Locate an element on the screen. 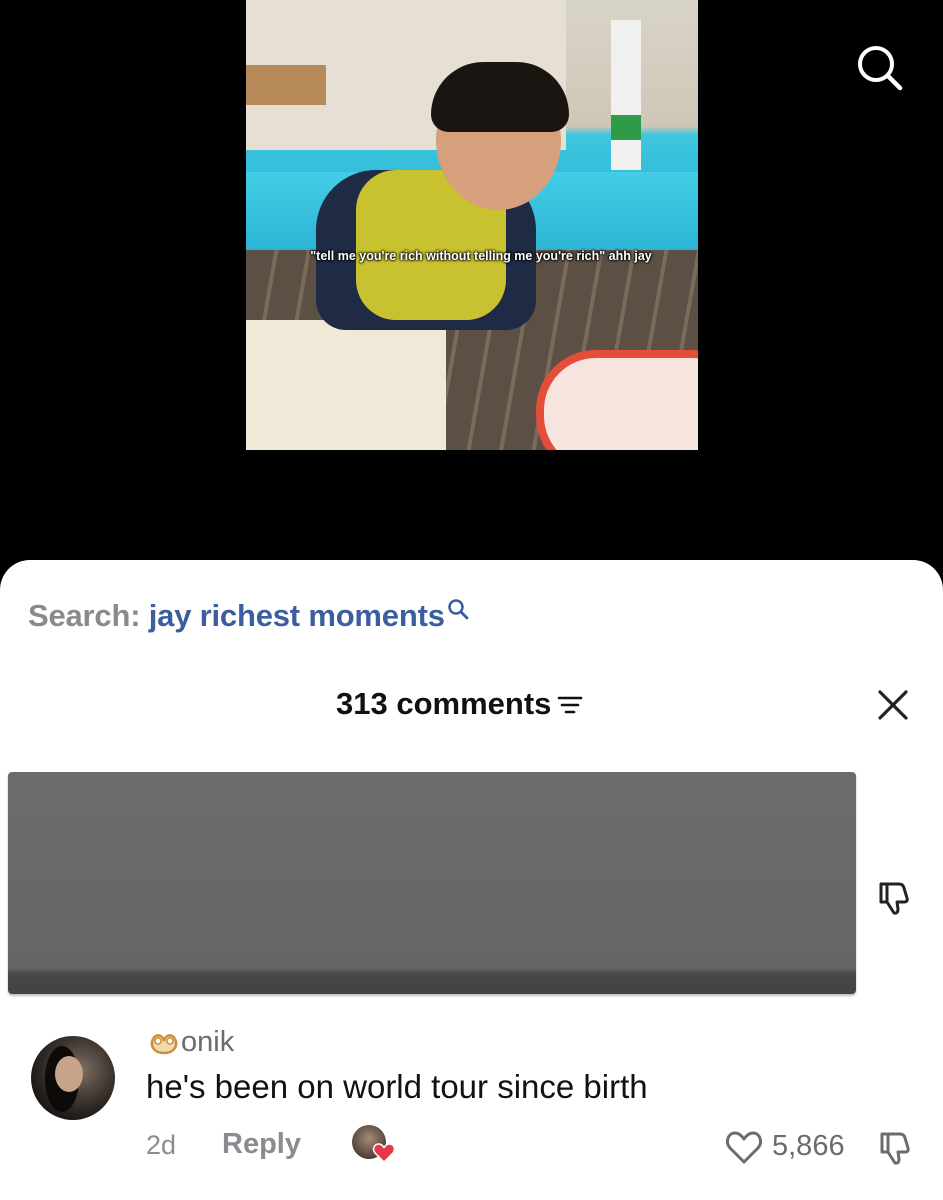  related-search: Search: jay richest moments is located at coordinates (248, 616).